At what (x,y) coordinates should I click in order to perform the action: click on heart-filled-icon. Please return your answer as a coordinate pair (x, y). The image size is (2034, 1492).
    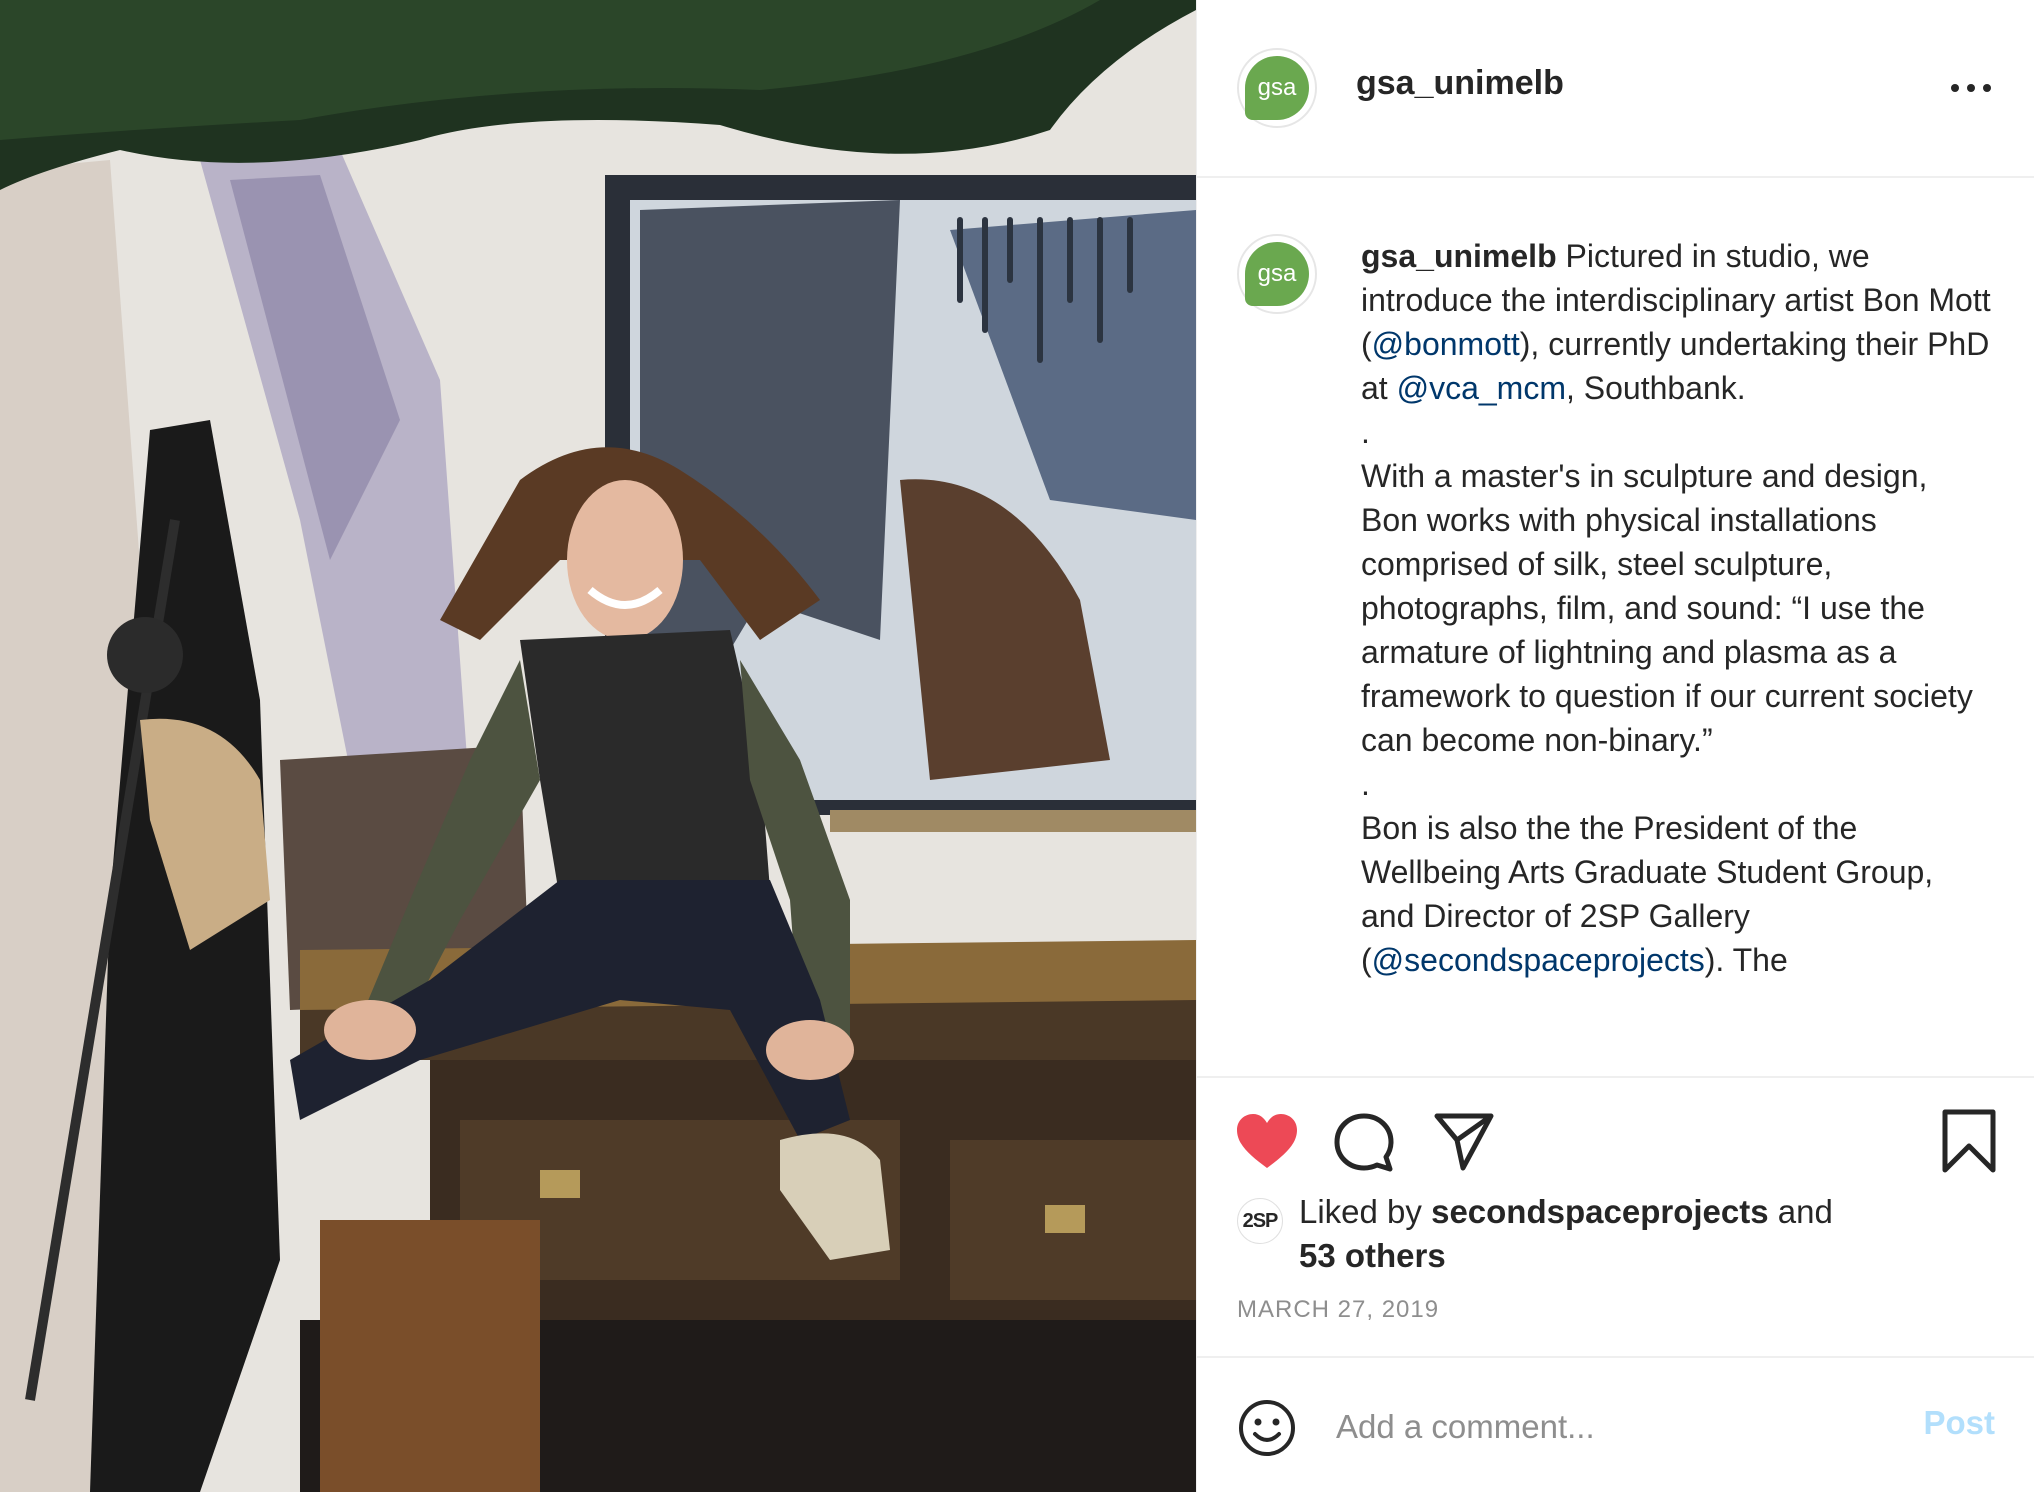
    Looking at the image, I should click on (1267, 1141).